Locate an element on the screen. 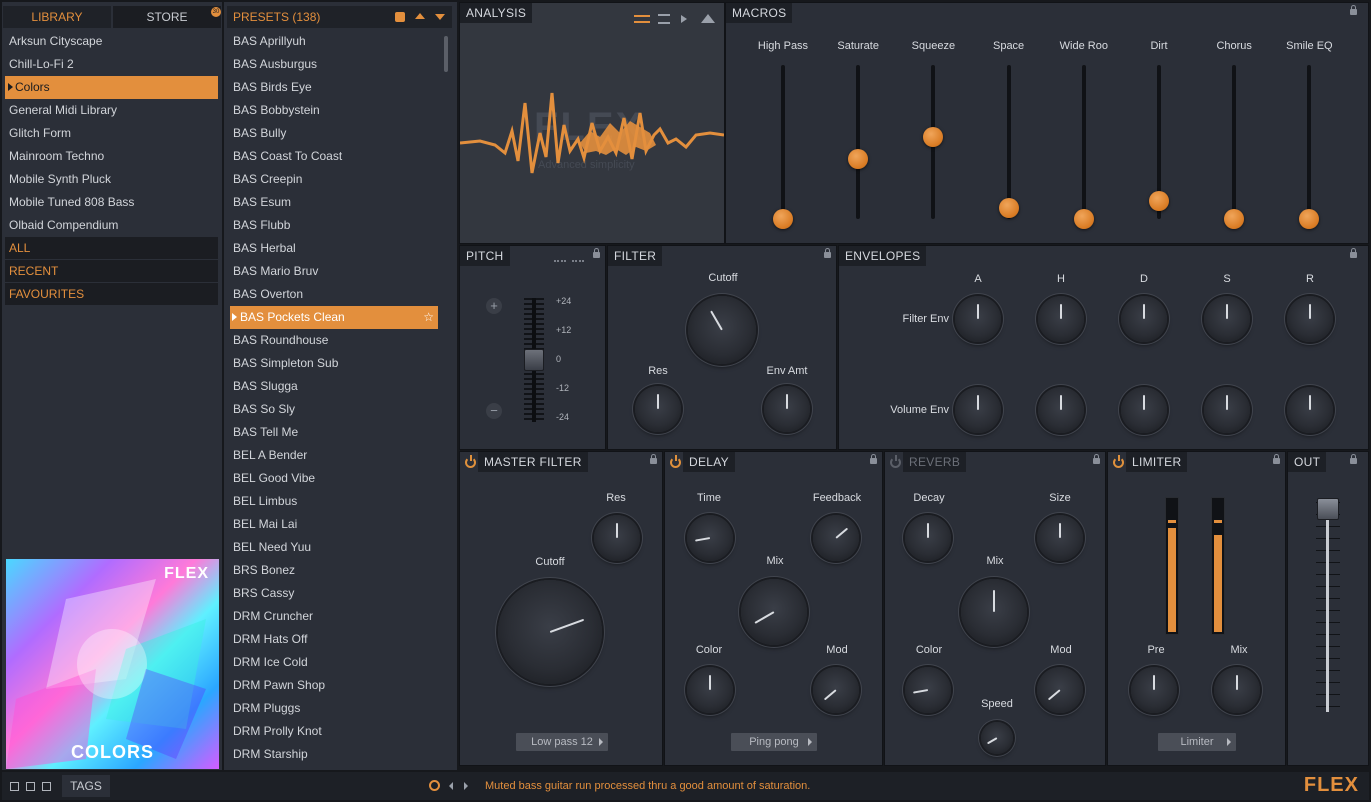 This screenshot has width=1371, height=802. preset-item: BAS Coast To Coast is located at coordinates (334, 156).